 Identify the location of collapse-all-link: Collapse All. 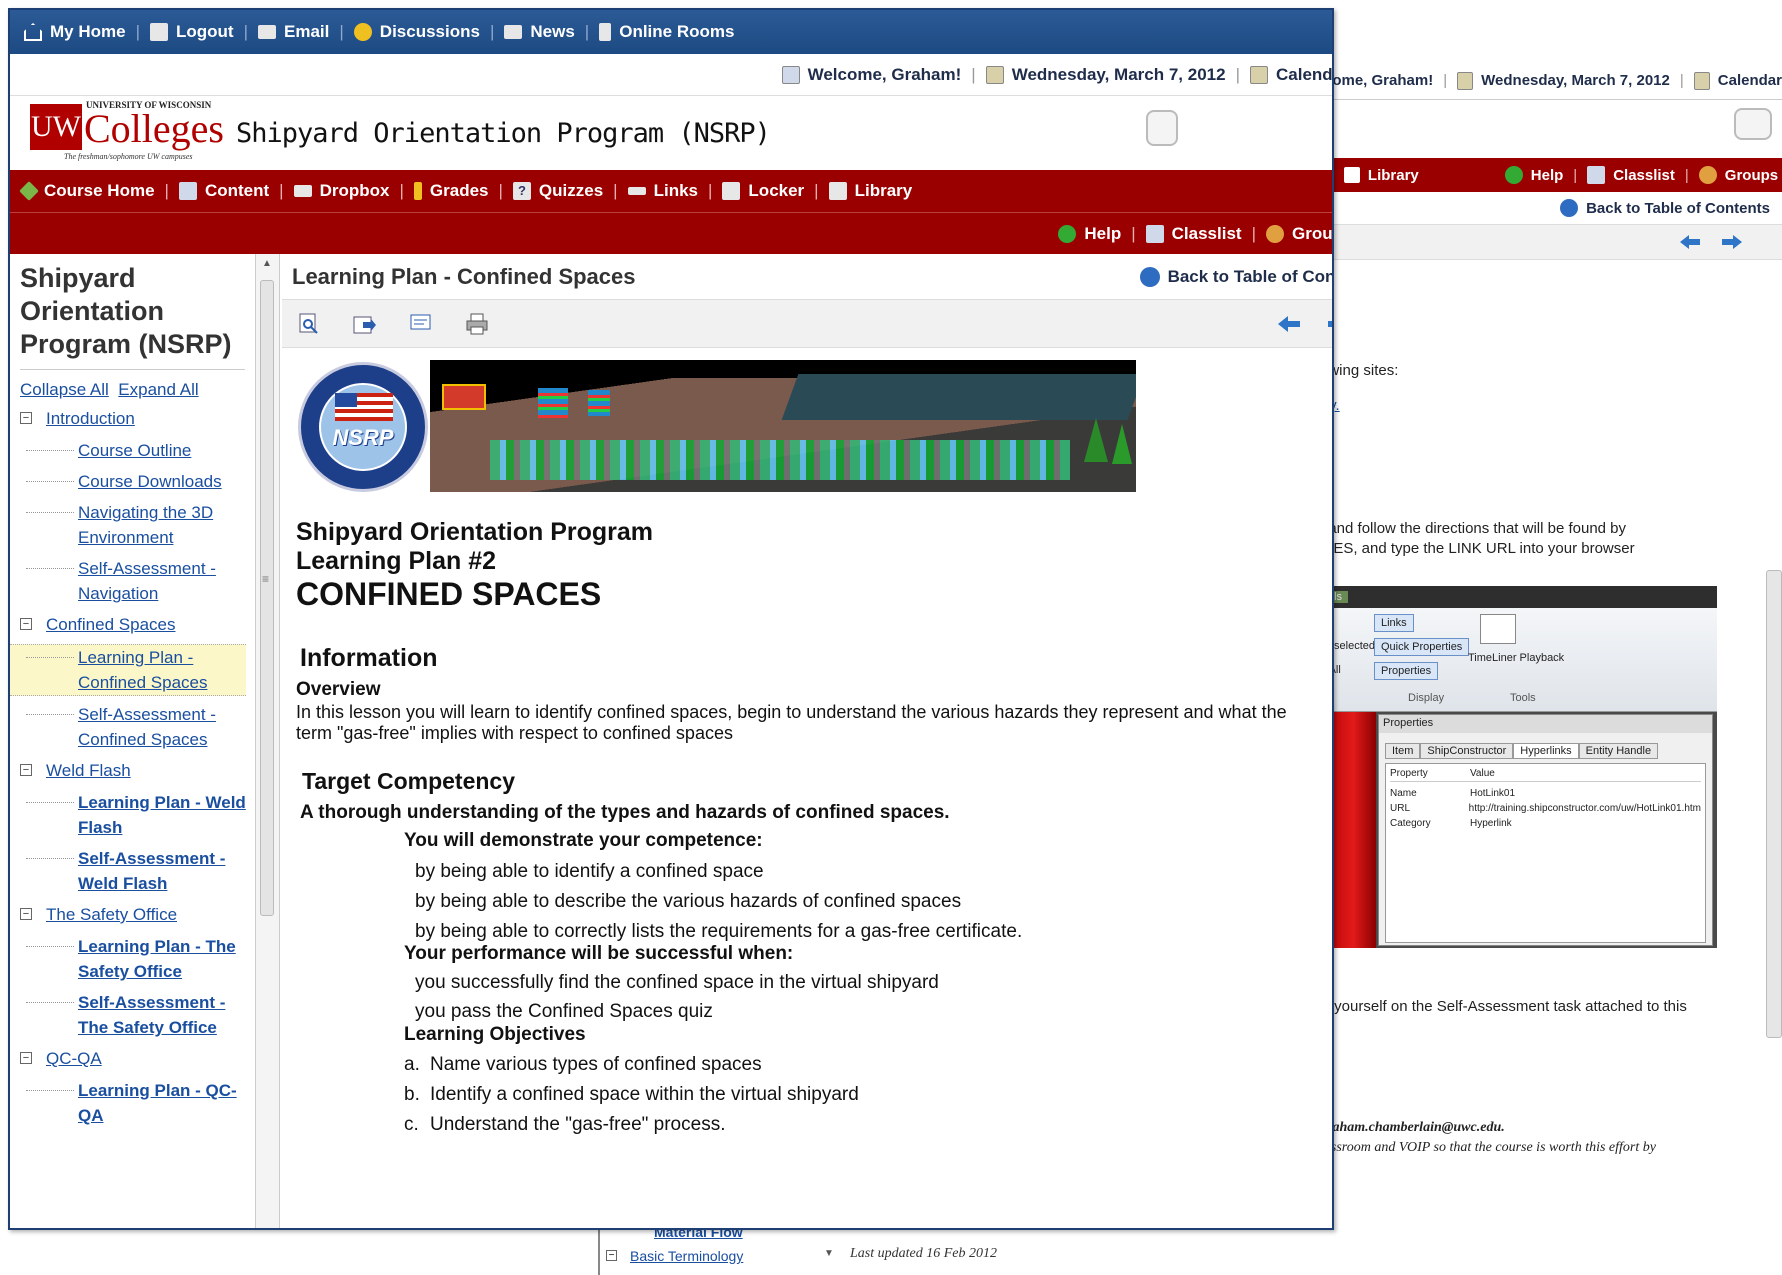
(64, 389).